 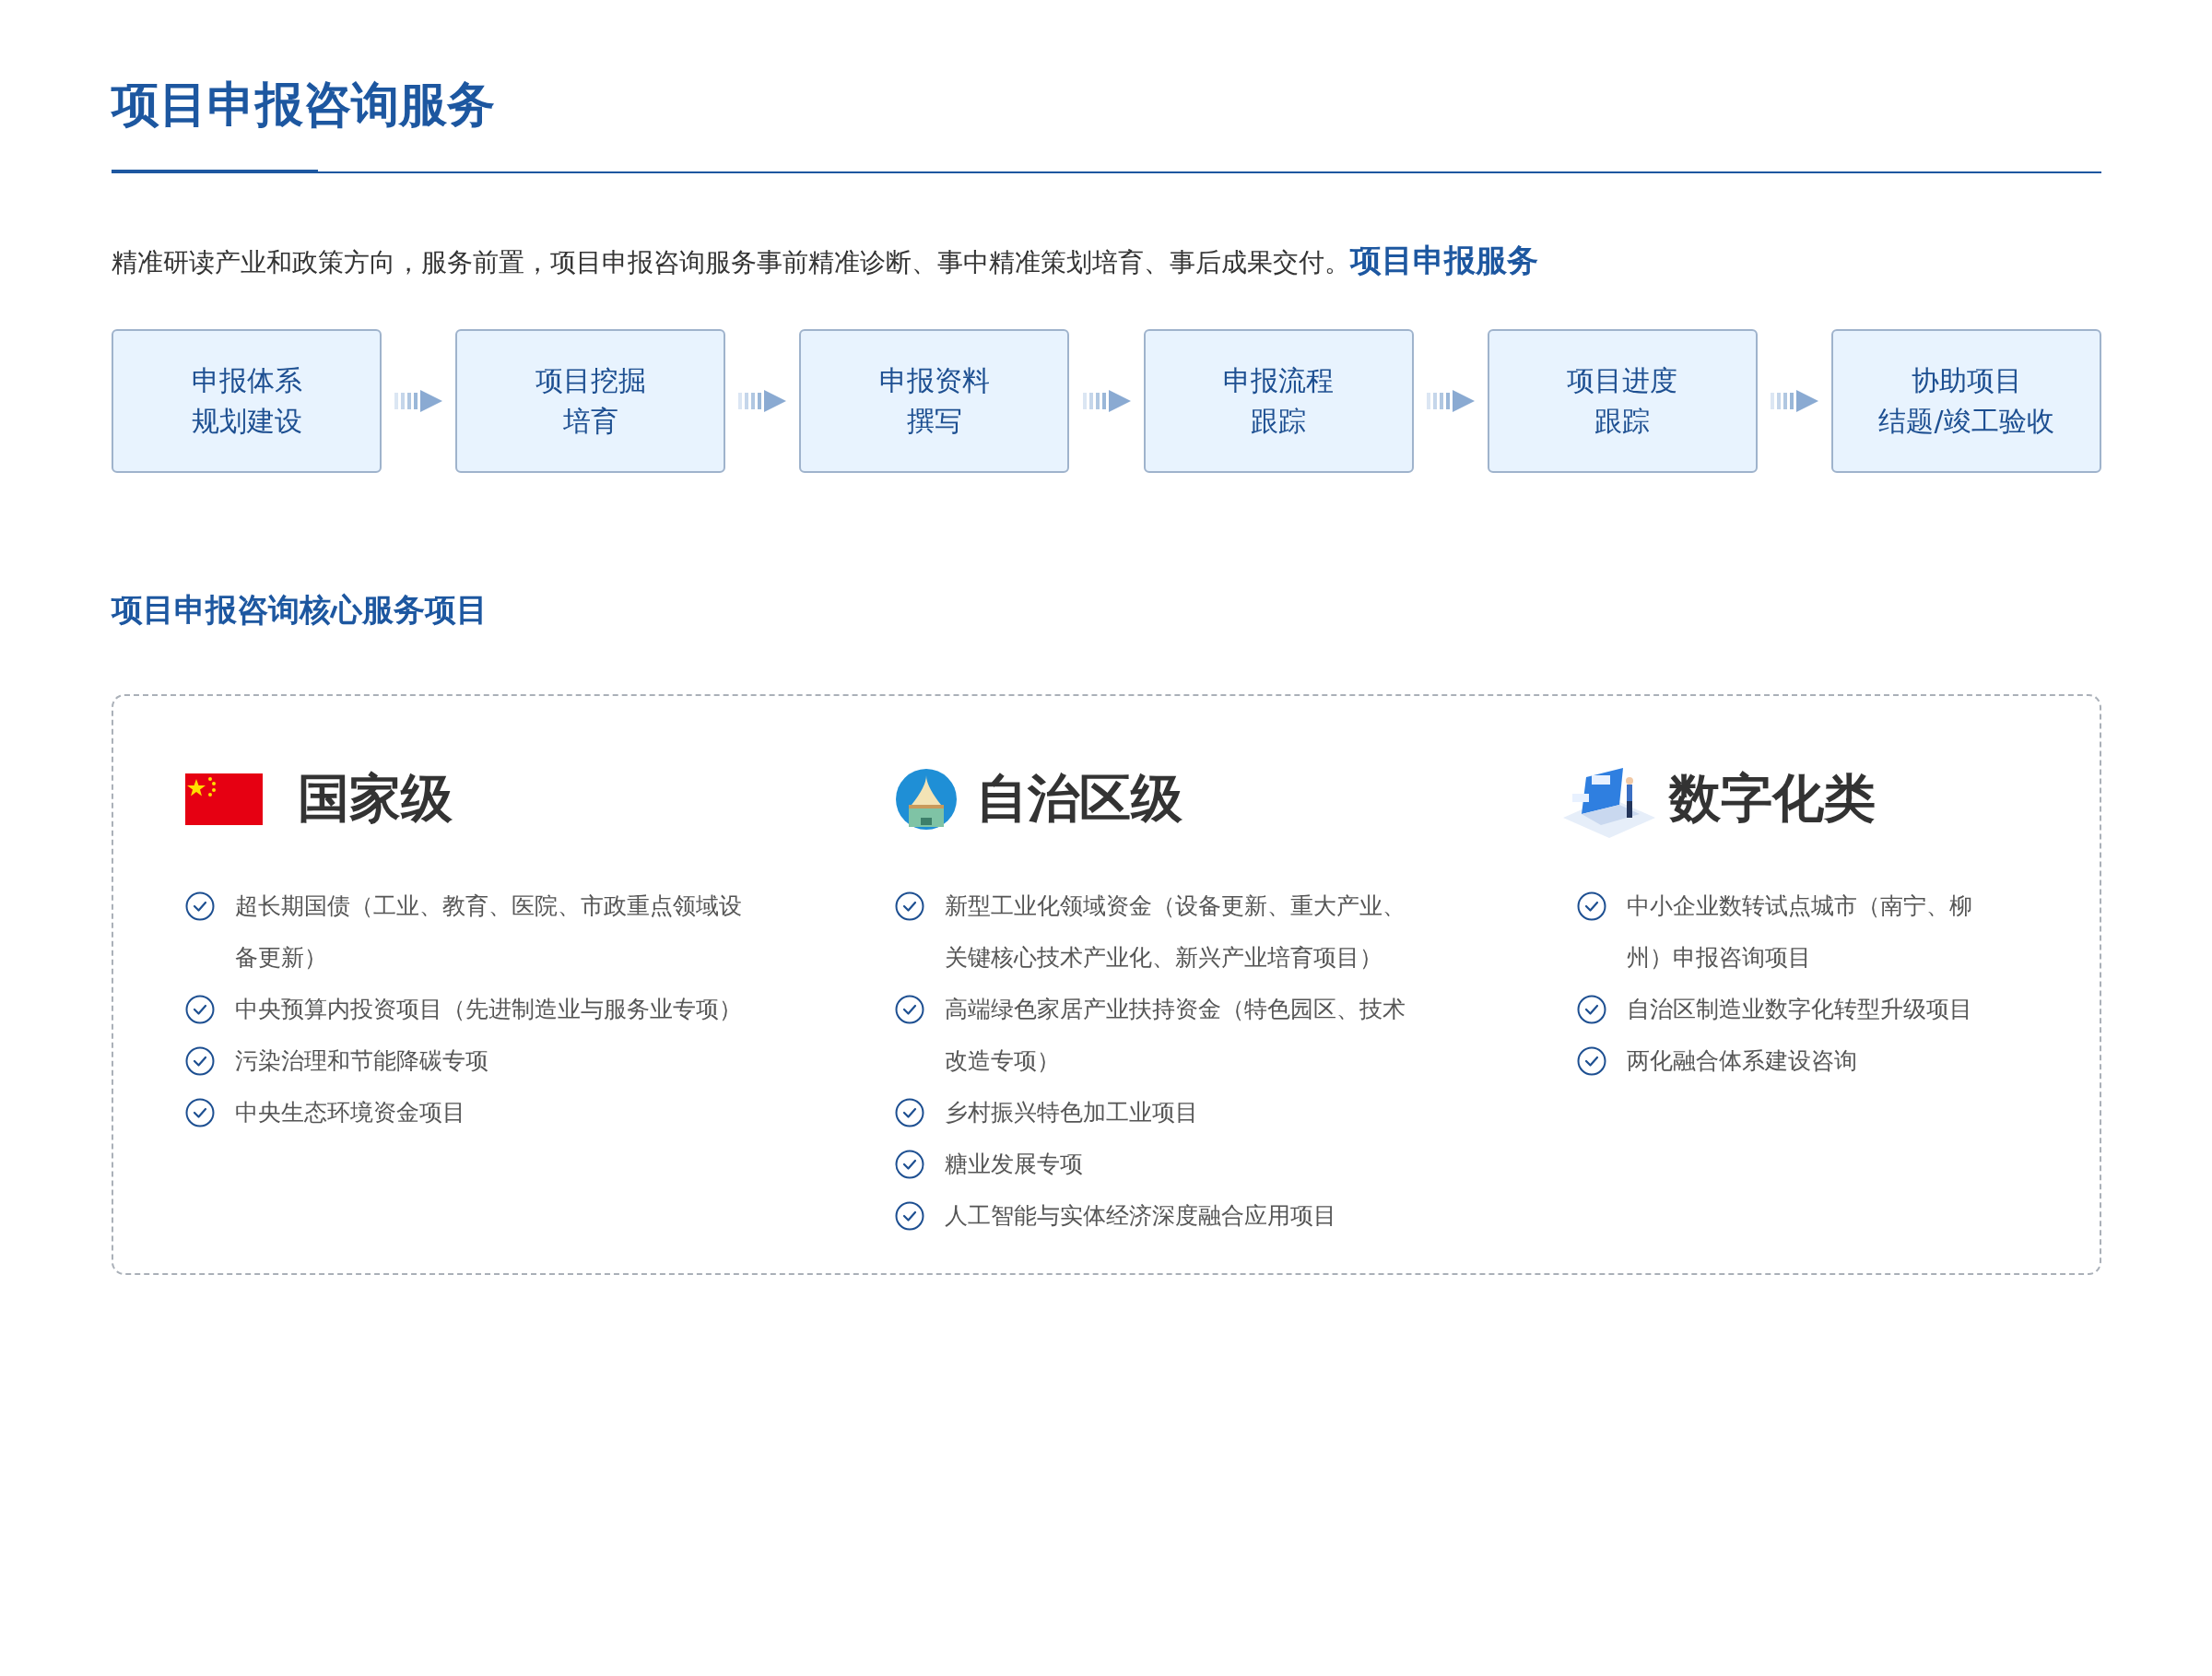 What do you see at coordinates (1966, 421) in the screenshot?
I see `step-label: 结题/竣工验收` at bounding box center [1966, 421].